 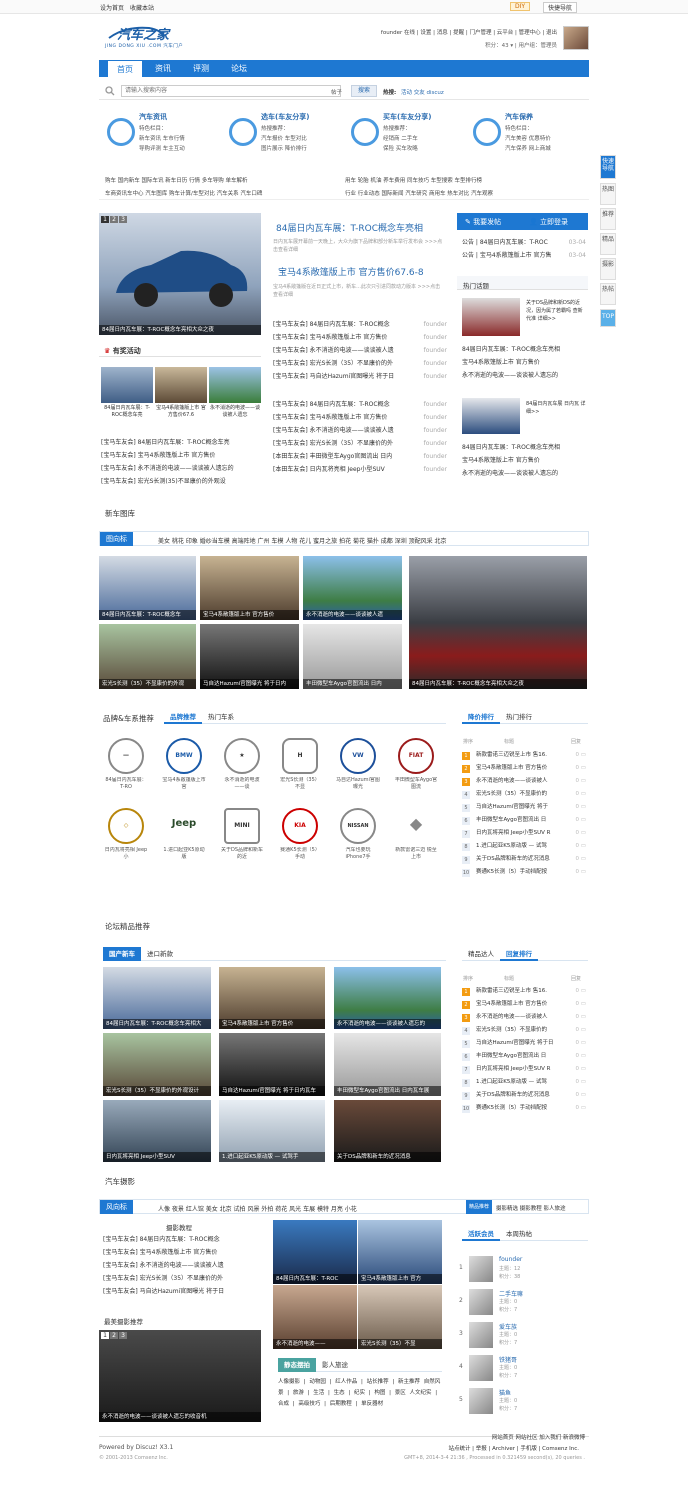 I want to click on forum-image: 丰田微型车Aygo官图流出 日内瓦车展, so click(x=387, y=1064).